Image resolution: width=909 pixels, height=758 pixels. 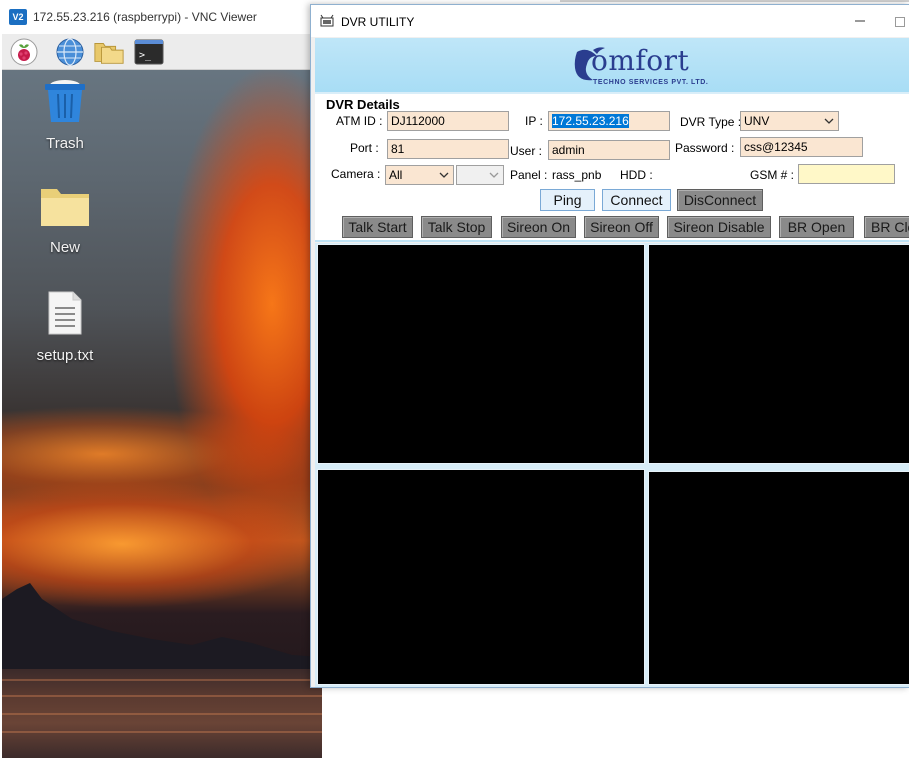 What do you see at coordinates (610, 21) in the screenshot?
I see `dvr-titlebar: DVR UTILITY` at bounding box center [610, 21].